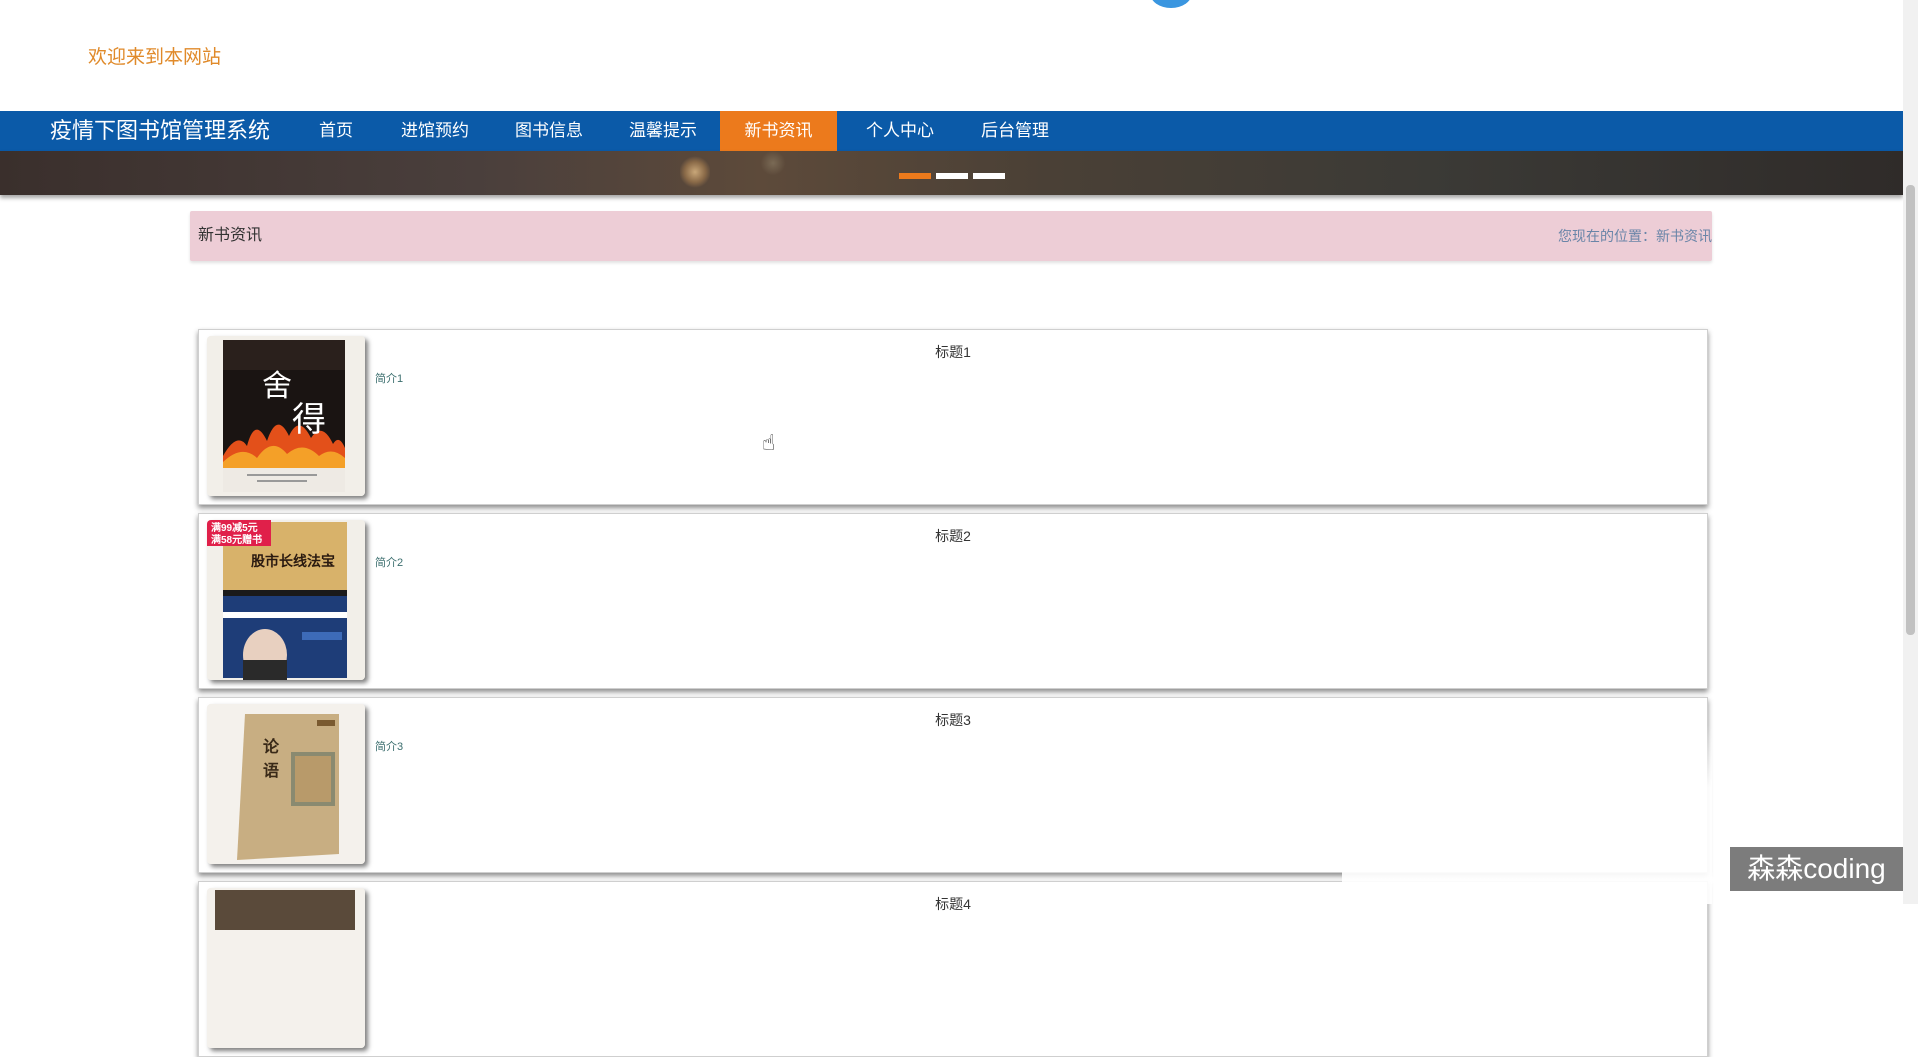  I want to click on nav-item-personal-center: 个人中心, so click(900, 131).